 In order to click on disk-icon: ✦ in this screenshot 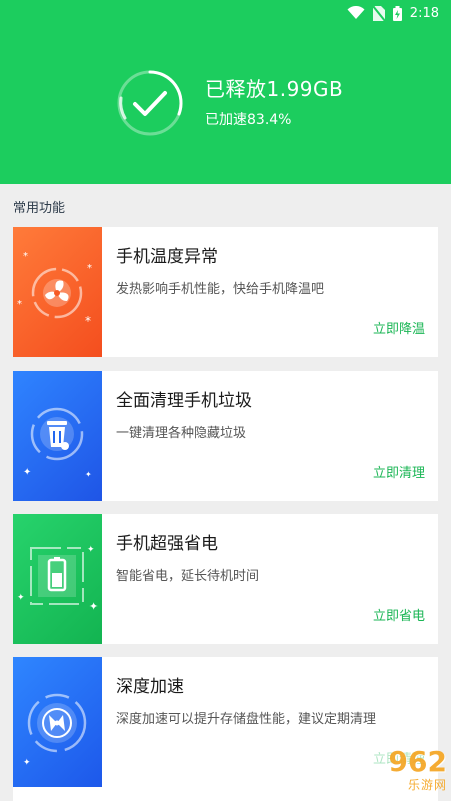, I will do `click(55, 730)`.